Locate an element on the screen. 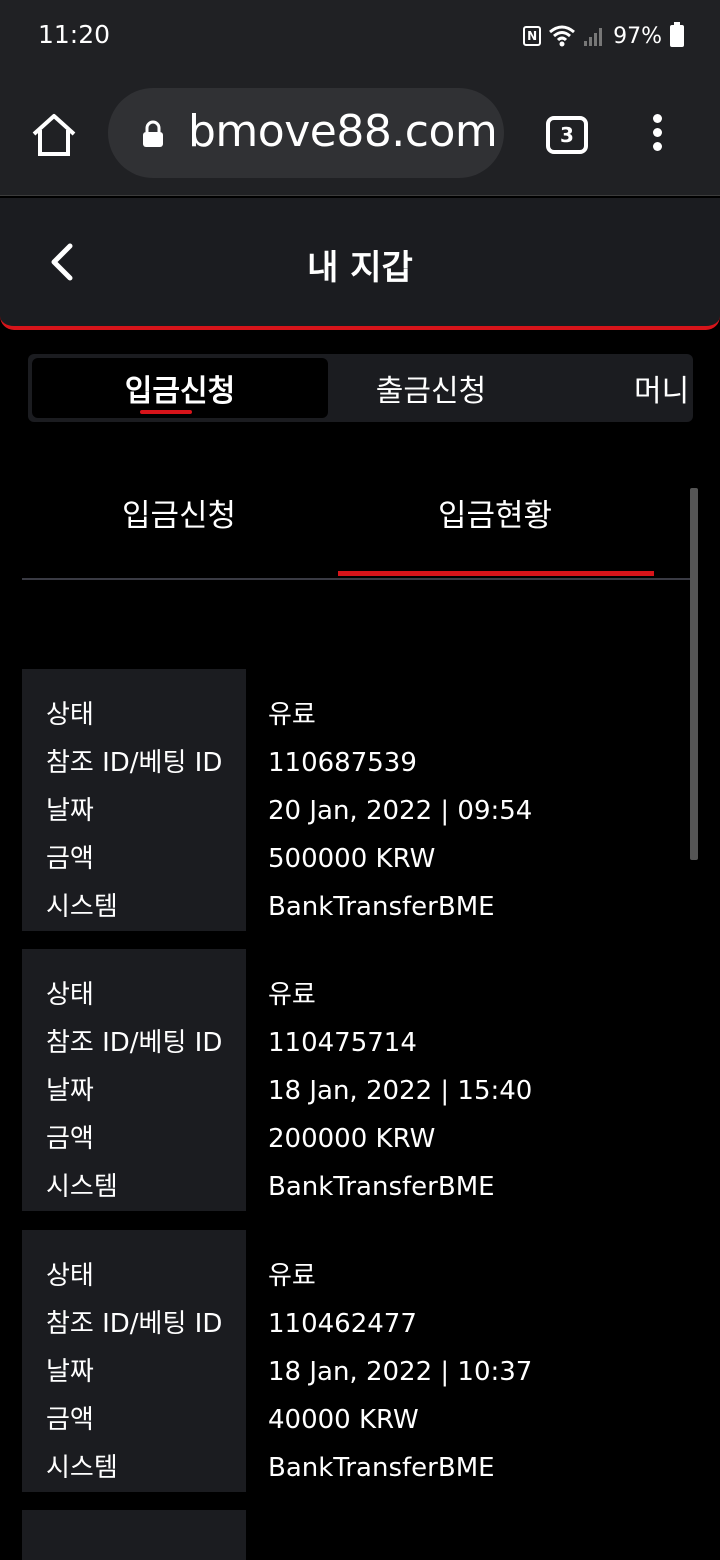 This screenshot has width=720, height=1560. value-amount: 500000 KRW is located at coordinates (352, 859).